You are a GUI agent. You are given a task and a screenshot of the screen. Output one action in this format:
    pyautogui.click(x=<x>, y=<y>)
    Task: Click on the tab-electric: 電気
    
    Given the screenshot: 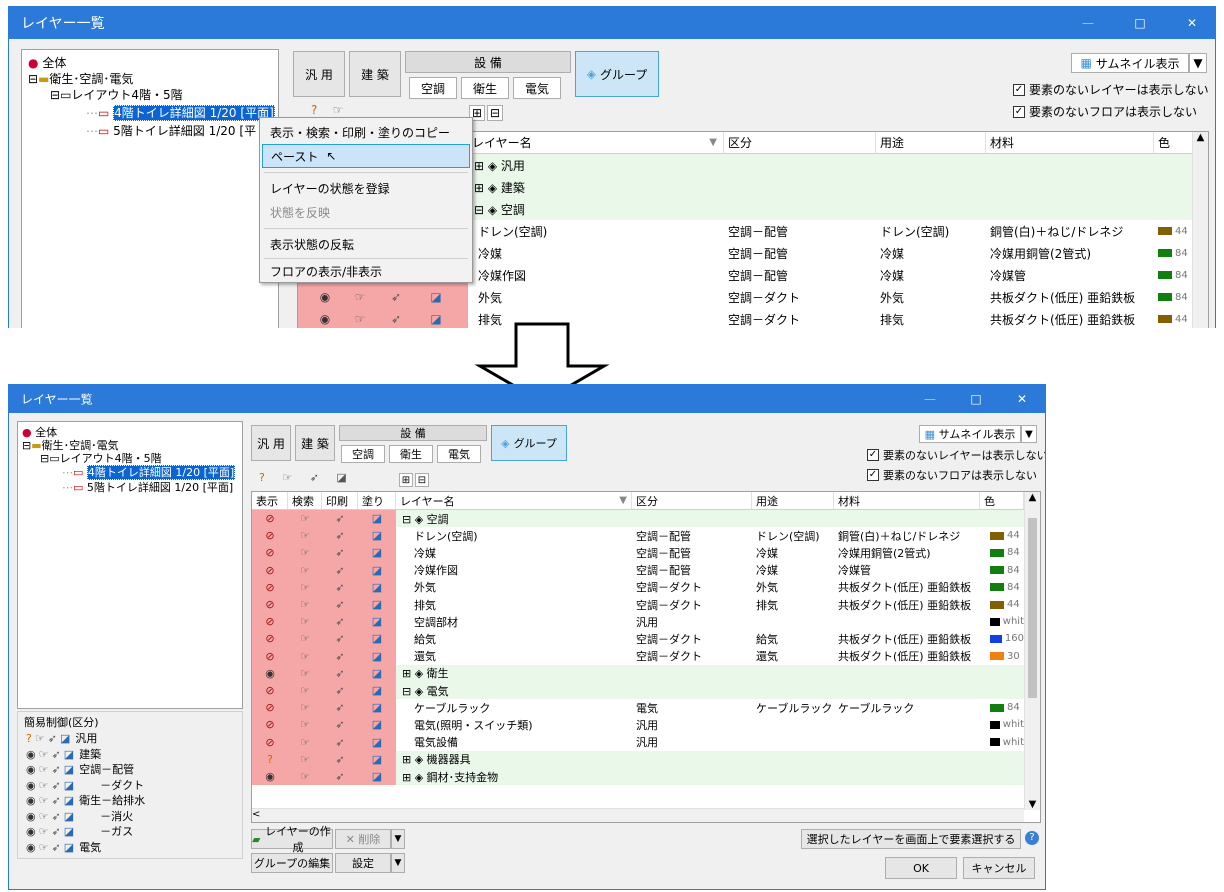 What is the action you would take?
    pyautogui.click(x=537, y=88)
    